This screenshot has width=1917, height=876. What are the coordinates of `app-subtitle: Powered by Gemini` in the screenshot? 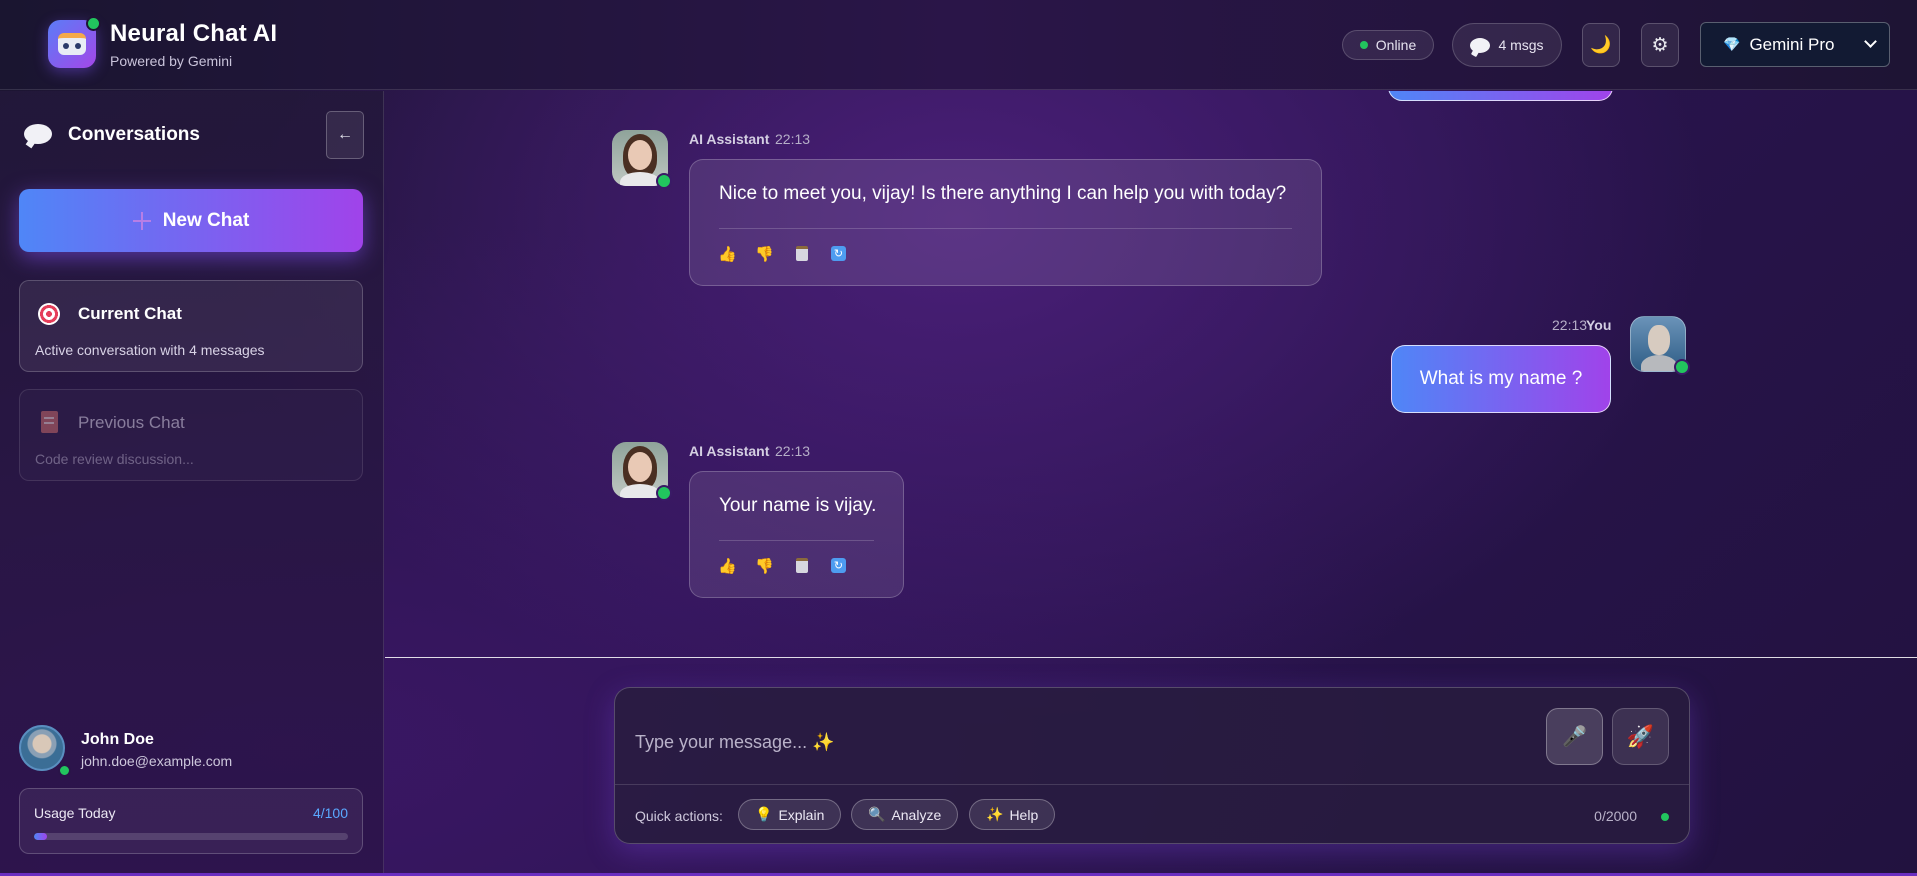 It's located at (171, 61).